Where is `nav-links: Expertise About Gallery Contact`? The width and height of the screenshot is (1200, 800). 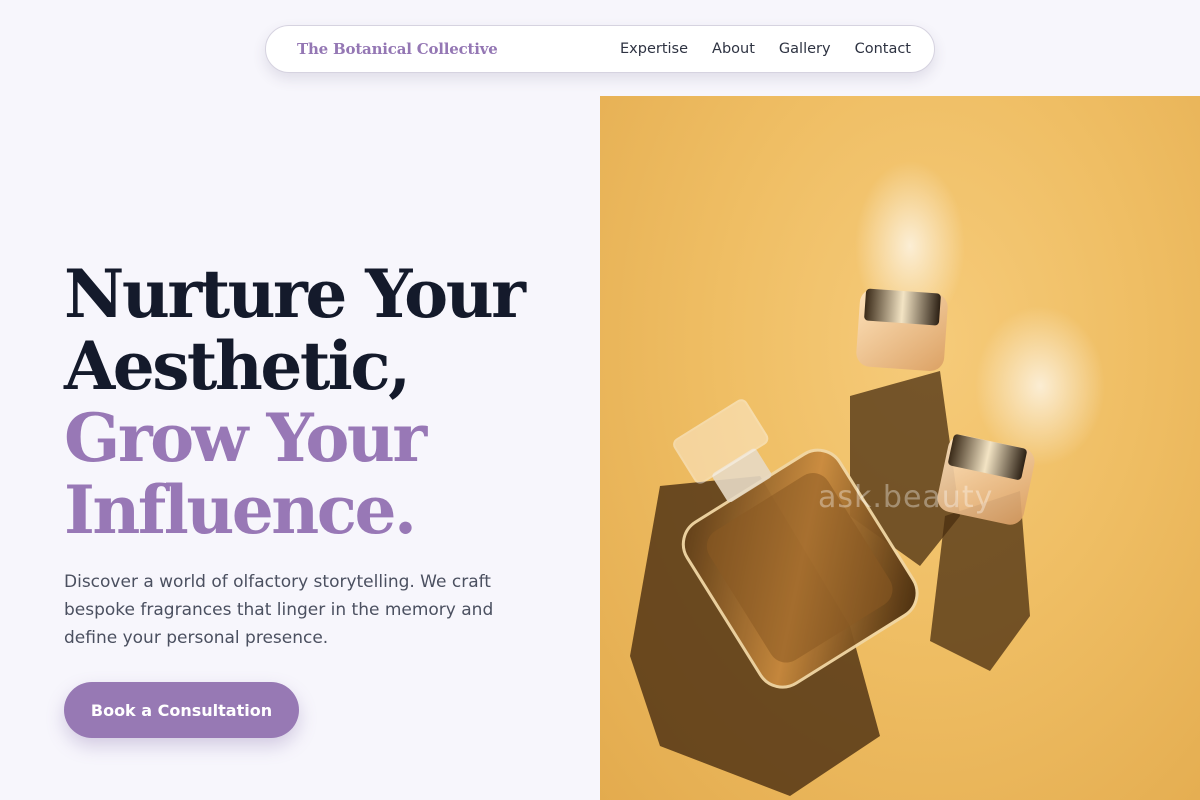 nav-links: Expertise About Gallery Contact is located at coordinates (765, 49).